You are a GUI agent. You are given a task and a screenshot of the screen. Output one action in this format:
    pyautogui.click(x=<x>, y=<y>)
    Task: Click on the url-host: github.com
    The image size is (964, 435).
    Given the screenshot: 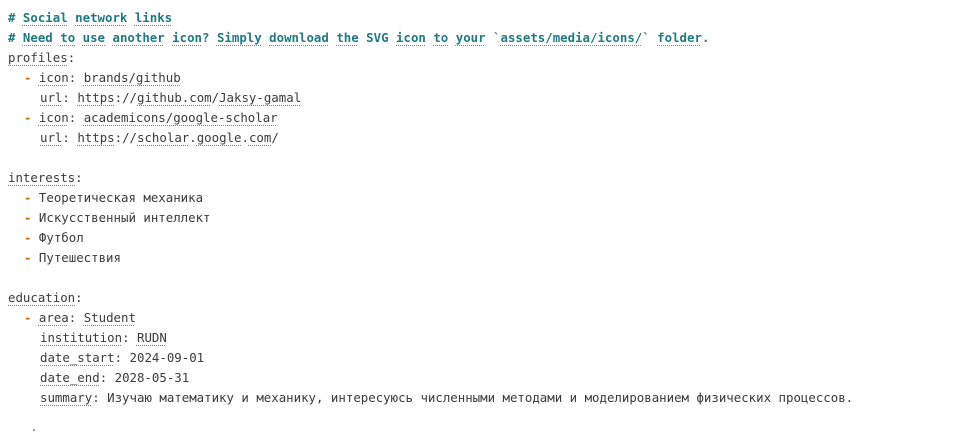 What is the action you would take?
    pyautogui.click(x=174, y=97)
    